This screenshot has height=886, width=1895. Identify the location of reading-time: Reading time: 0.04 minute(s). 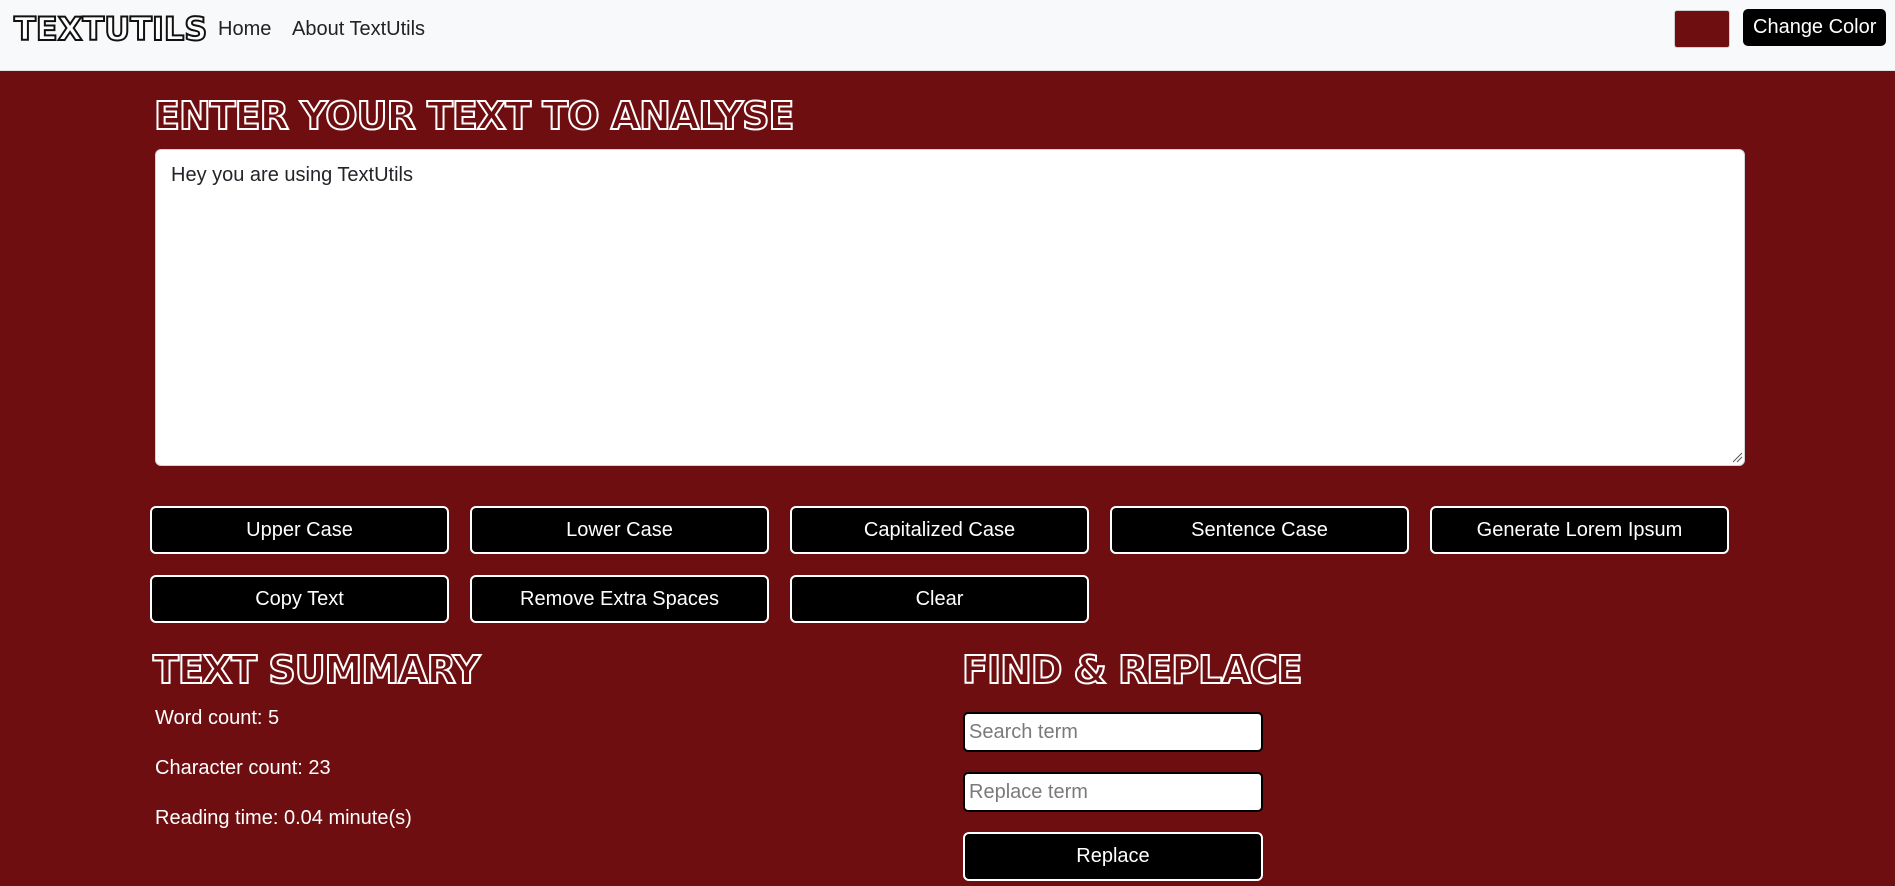
(283, 818).